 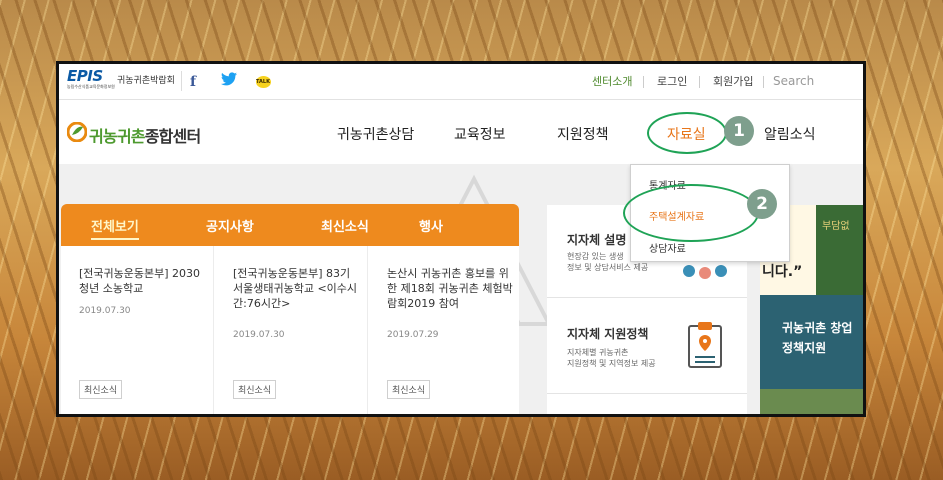 I want to click on local-policy-desc: 지자체별 귀농귀촌, so click(x=598, y=352).